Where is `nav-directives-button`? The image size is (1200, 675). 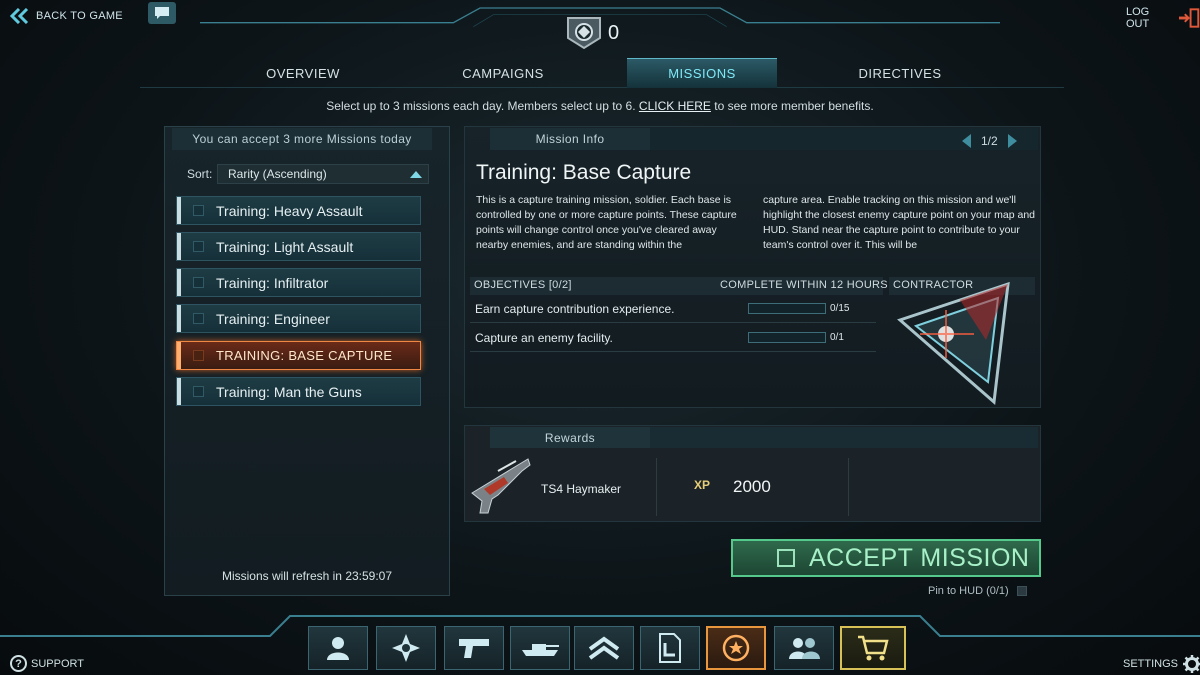
nav-directives-button is located at coordinates (670, 648).